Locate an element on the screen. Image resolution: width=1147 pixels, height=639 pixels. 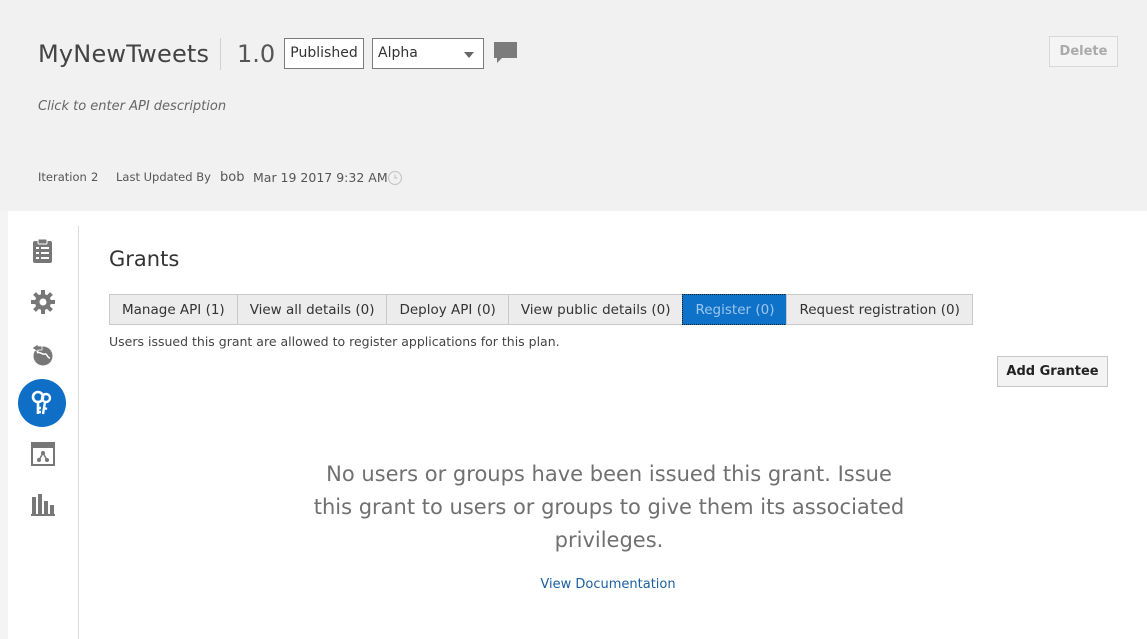
last-updated-label: Last Updated By is located at coordinates (163, 177).